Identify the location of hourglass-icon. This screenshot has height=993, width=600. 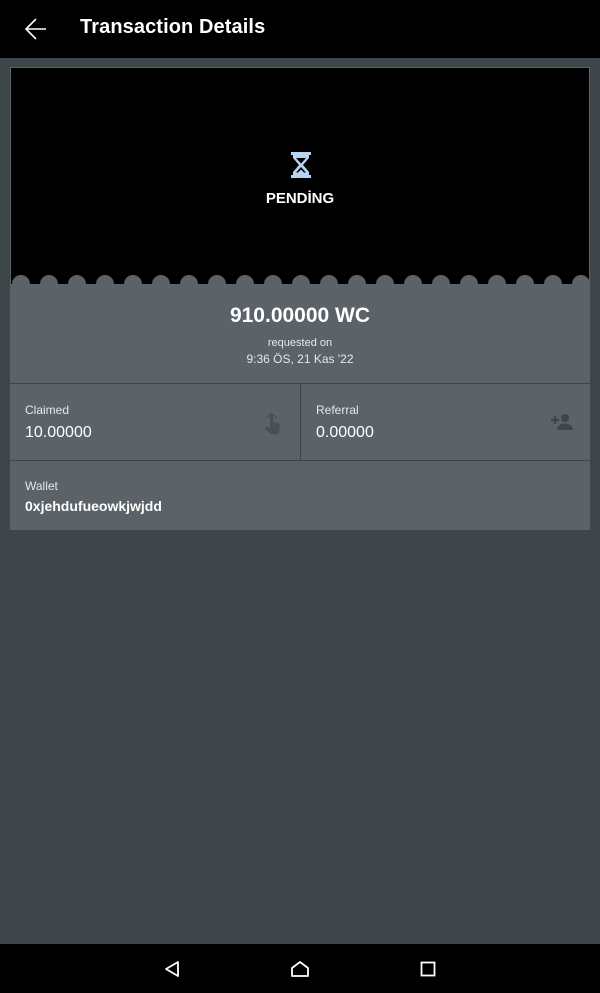
(301, 165).